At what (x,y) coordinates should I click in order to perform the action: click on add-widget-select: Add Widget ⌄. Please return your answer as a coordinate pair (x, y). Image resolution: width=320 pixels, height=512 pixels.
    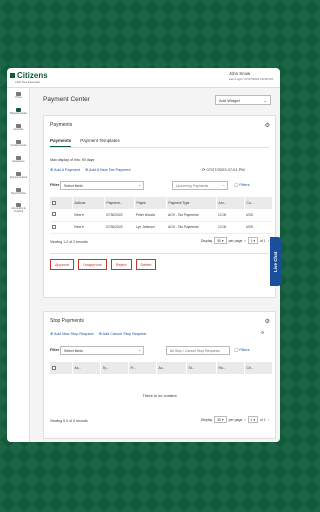
    Looking at the image, I should click on (243, 100).